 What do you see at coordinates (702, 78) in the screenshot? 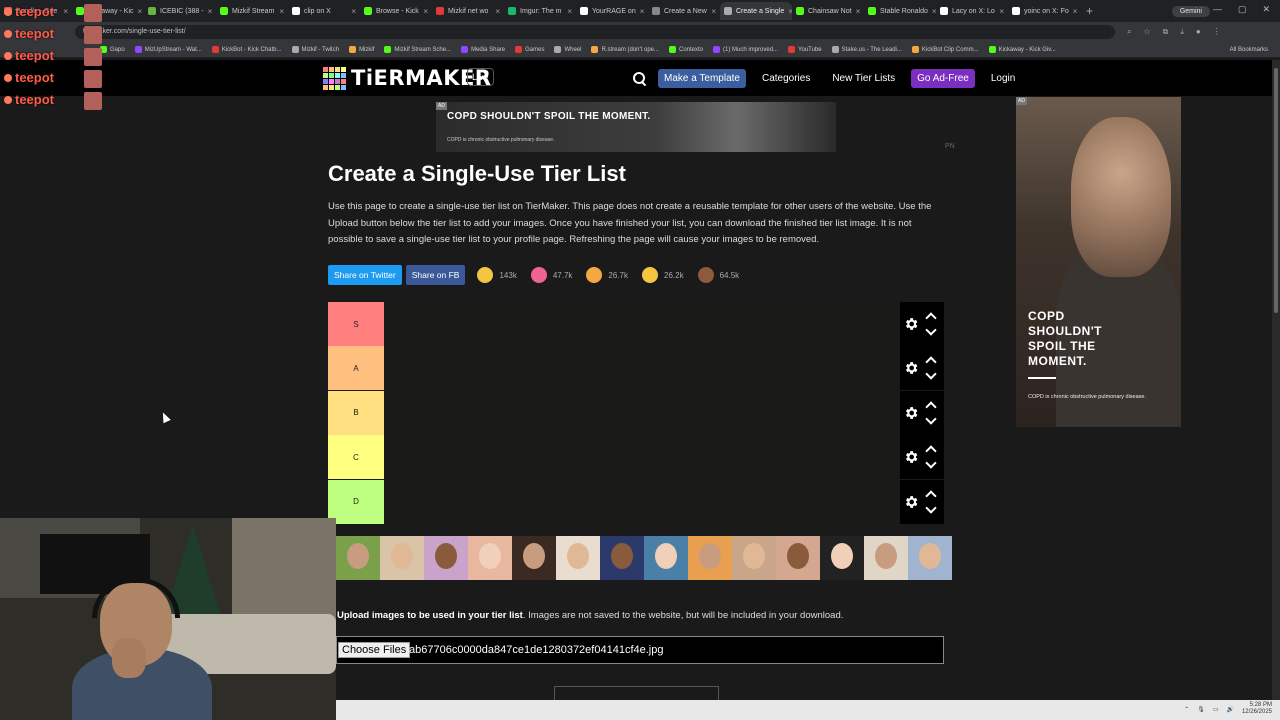
I see `make-template-button: Make a Template` at bounding box center [702, 78].